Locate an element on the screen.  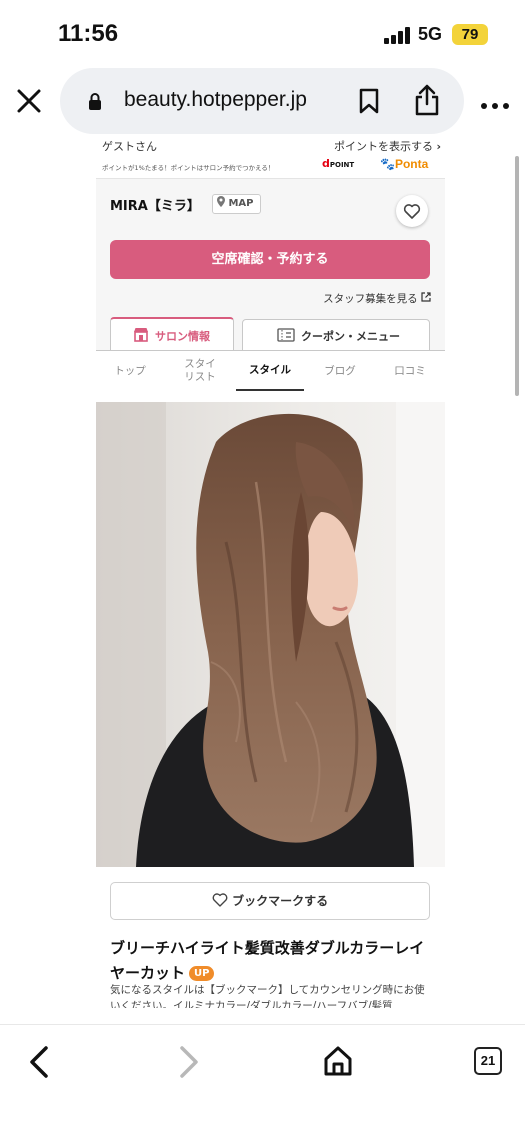
battery-icon: 79 is located at coordinates (470, 34).